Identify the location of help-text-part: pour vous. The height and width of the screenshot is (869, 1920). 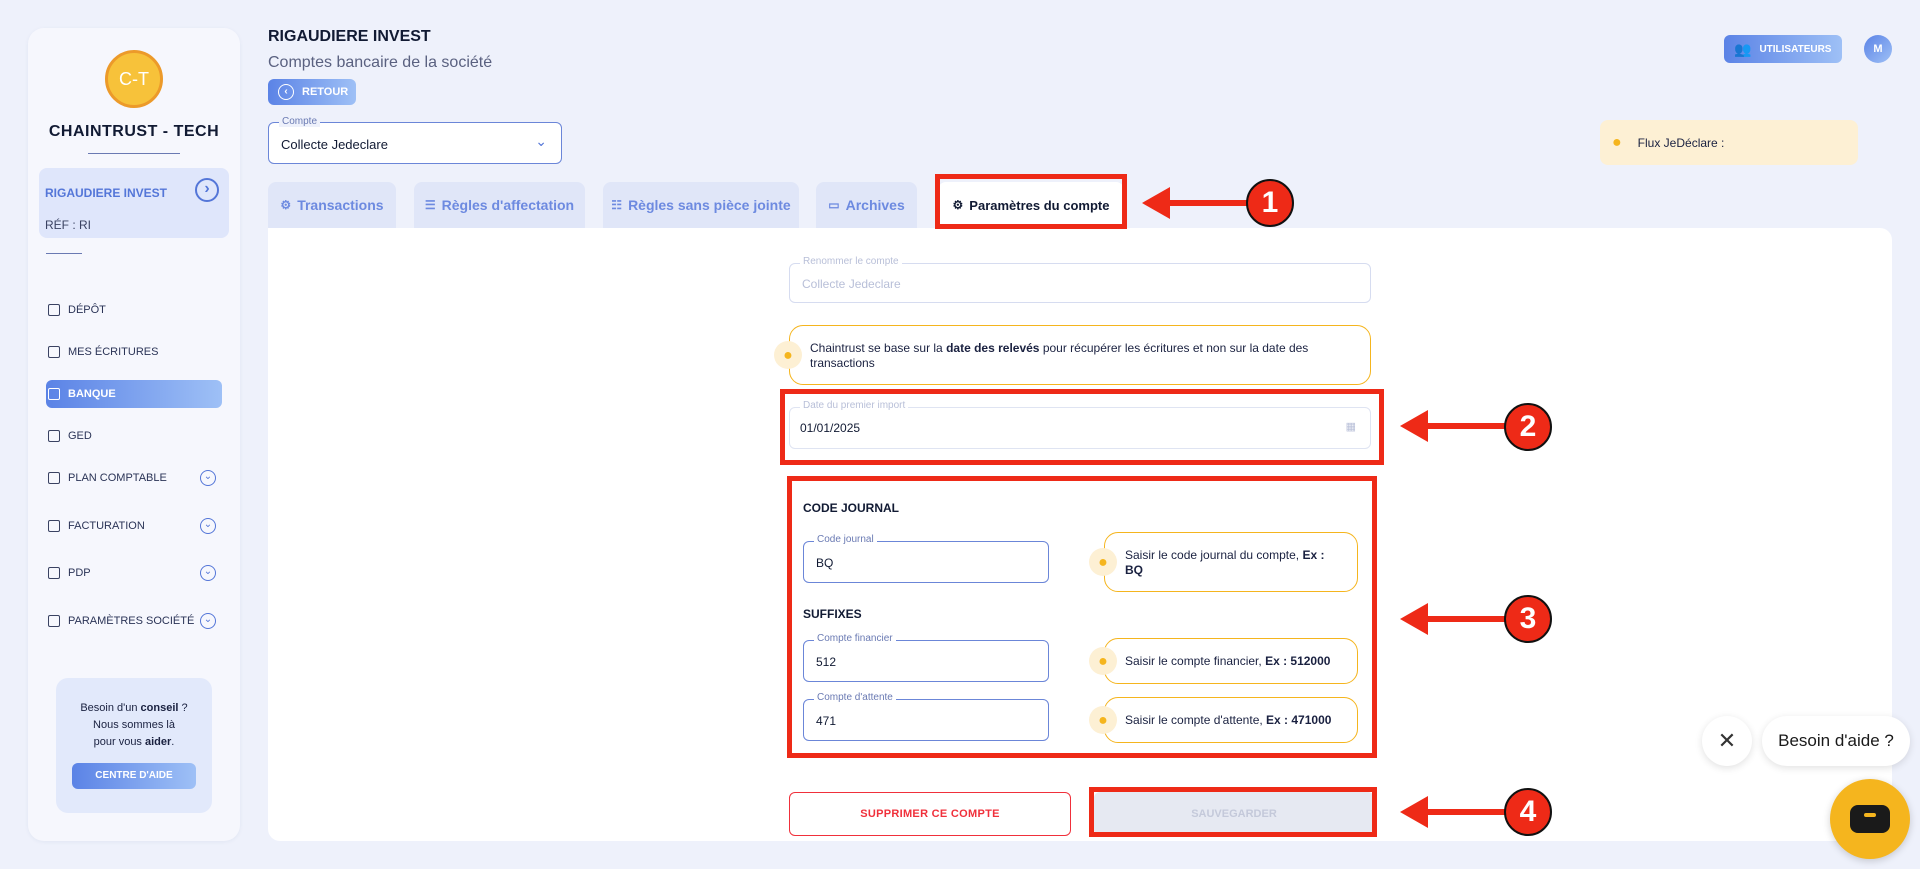
(119, 742).